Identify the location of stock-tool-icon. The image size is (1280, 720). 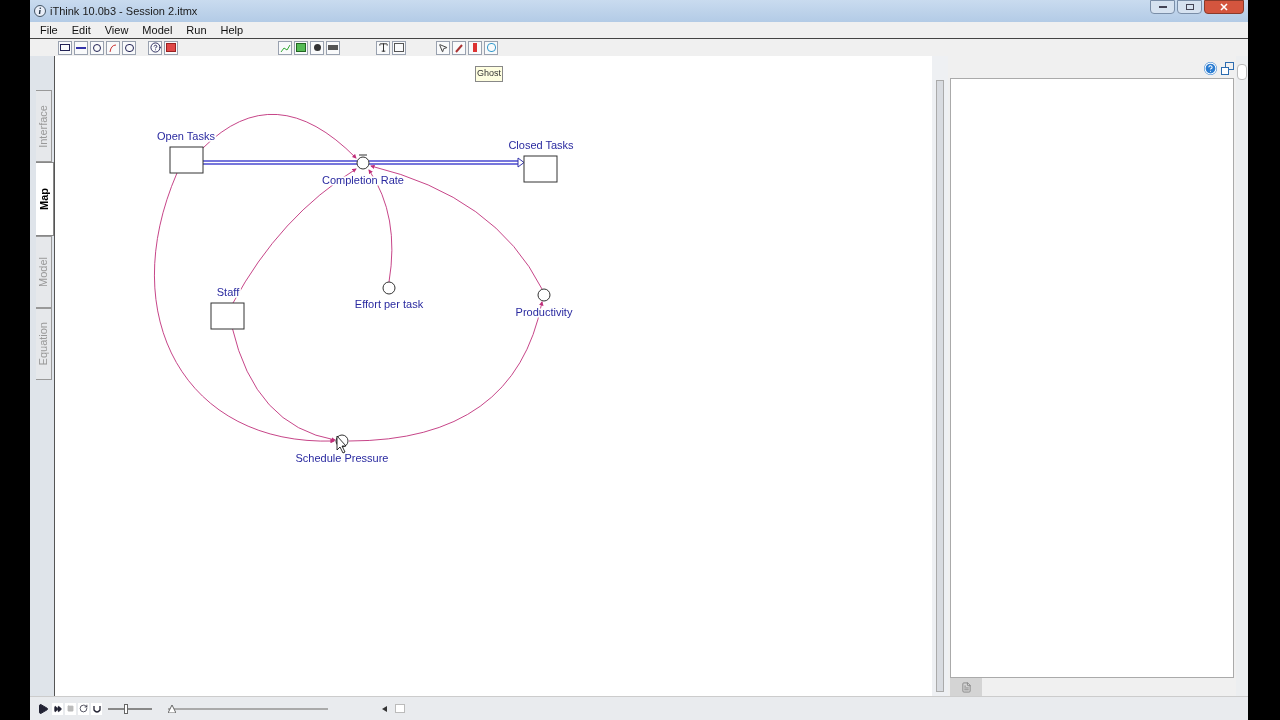
(65, 47).